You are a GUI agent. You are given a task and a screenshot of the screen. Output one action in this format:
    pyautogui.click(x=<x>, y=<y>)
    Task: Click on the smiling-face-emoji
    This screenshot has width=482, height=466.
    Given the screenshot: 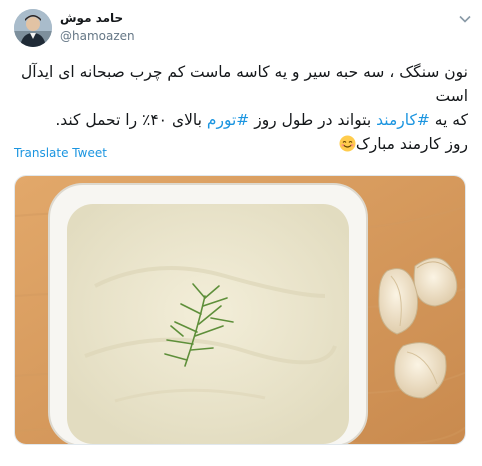 What is the action you would take?
    pyautogui.click(x=347, y=143)
    